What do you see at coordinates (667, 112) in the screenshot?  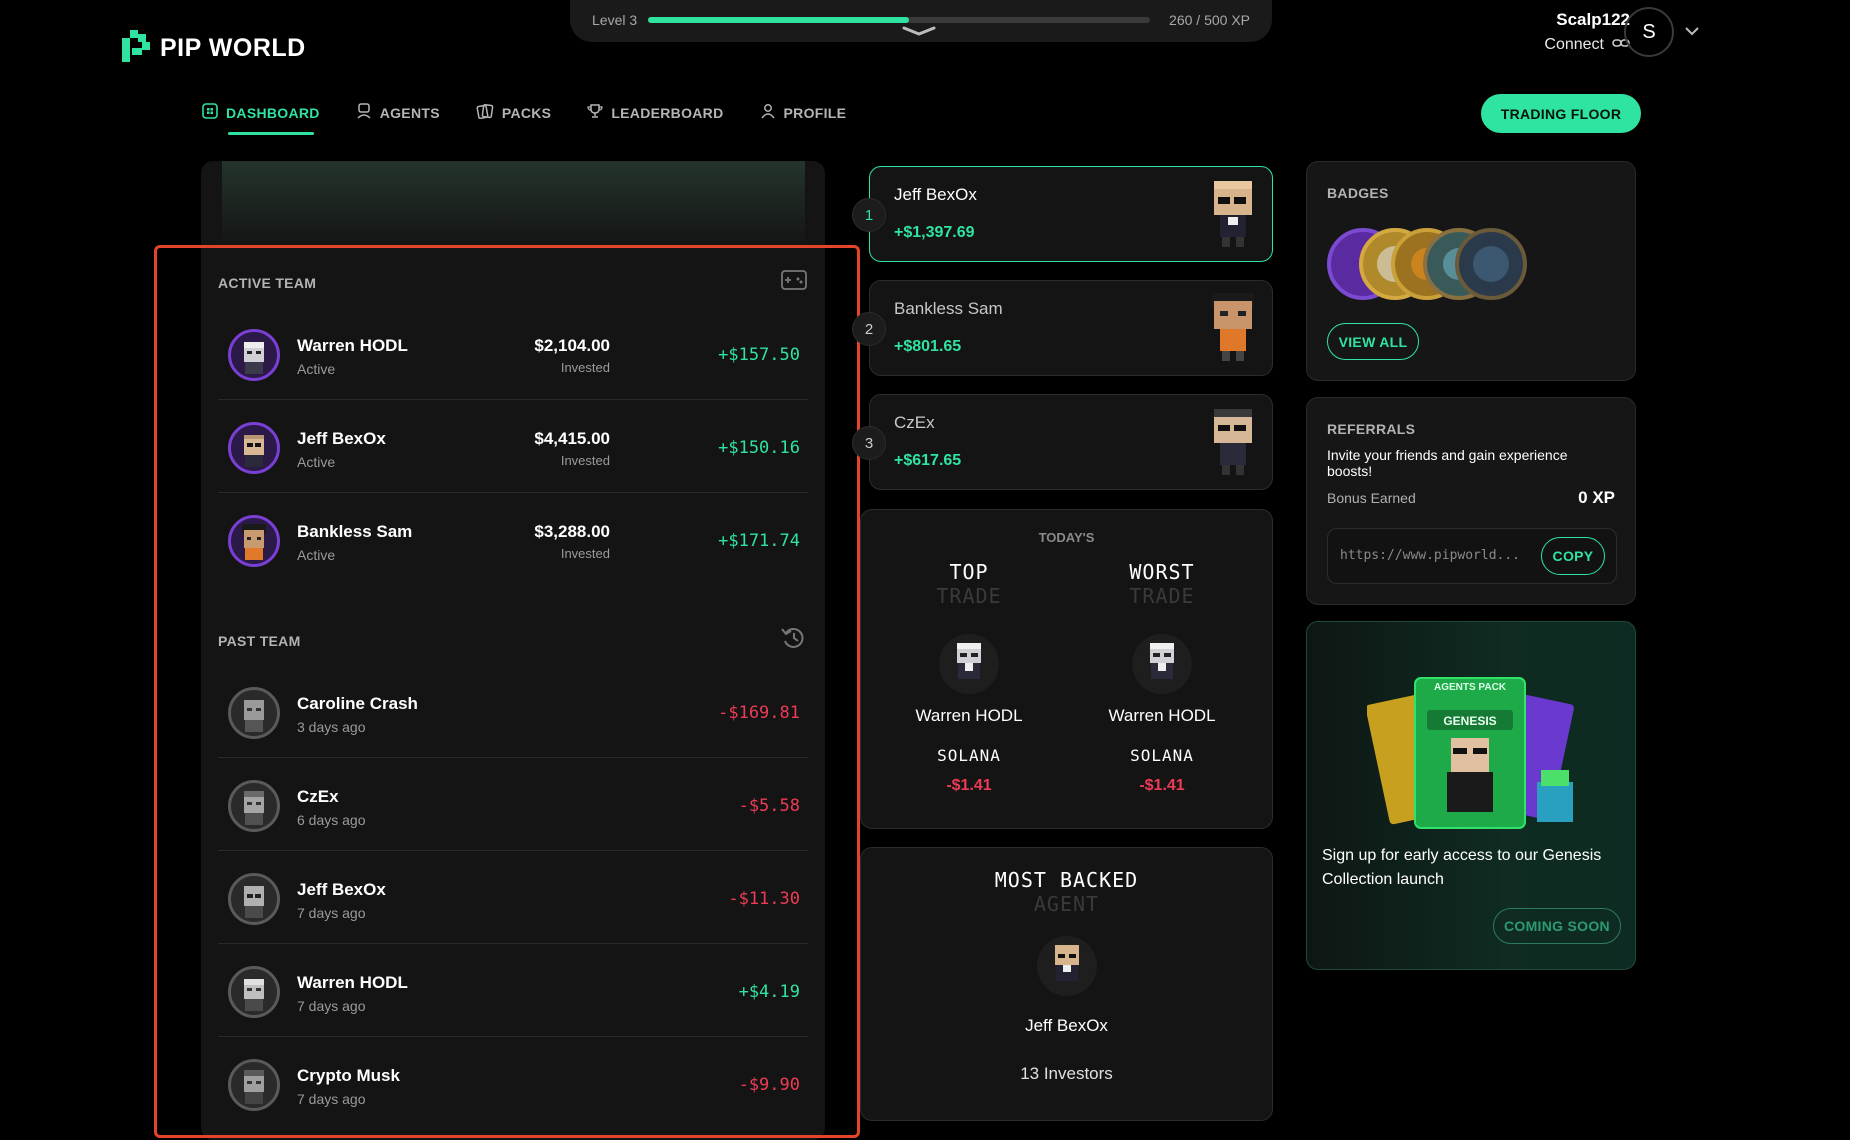 I see `tab-label: LEADERBOARD` at bounding box center [667, 112].